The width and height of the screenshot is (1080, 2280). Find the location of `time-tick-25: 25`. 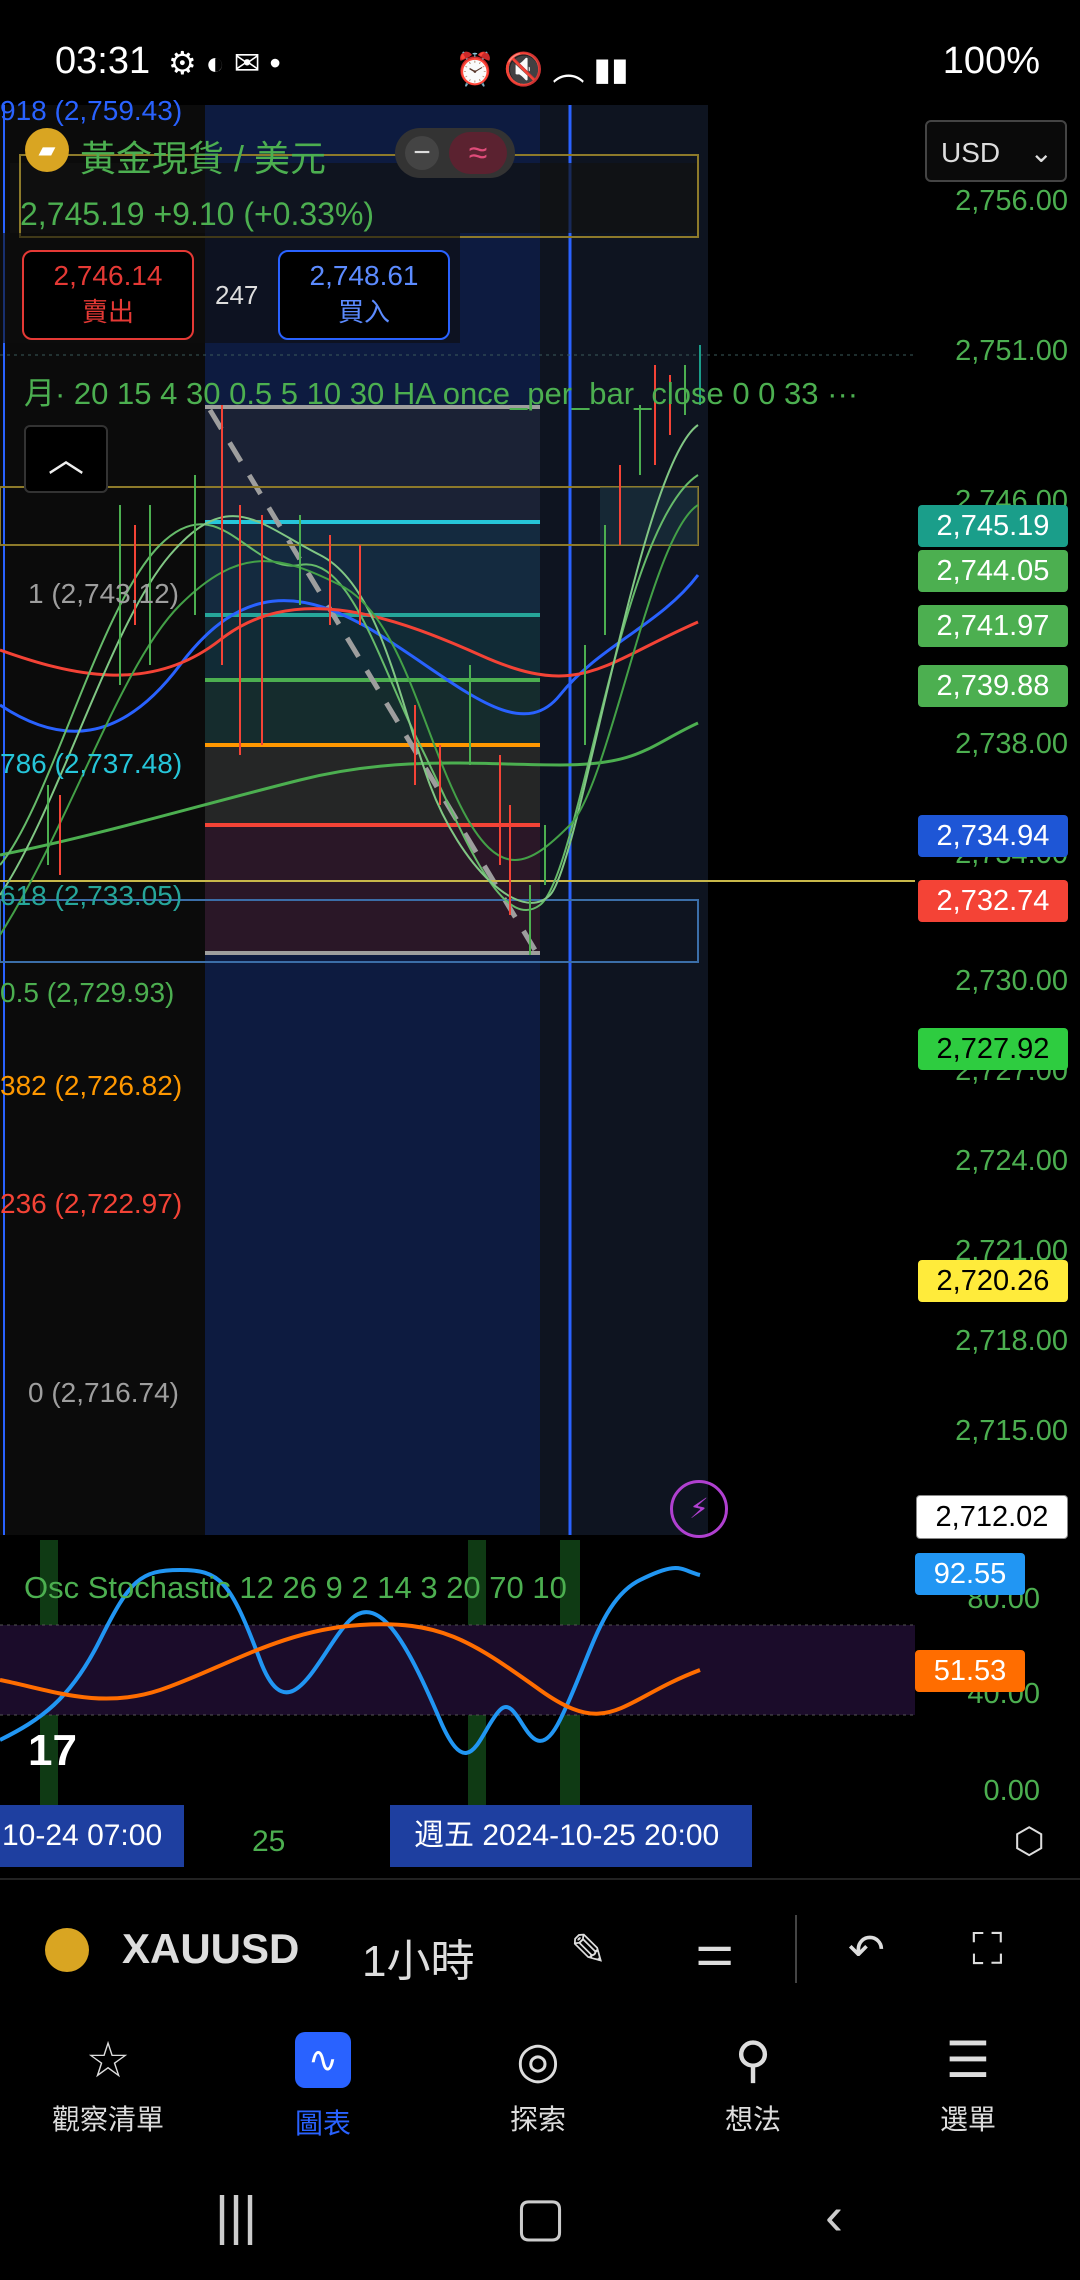

time-tick-25: 25 is located at coordinates (269, 1841).